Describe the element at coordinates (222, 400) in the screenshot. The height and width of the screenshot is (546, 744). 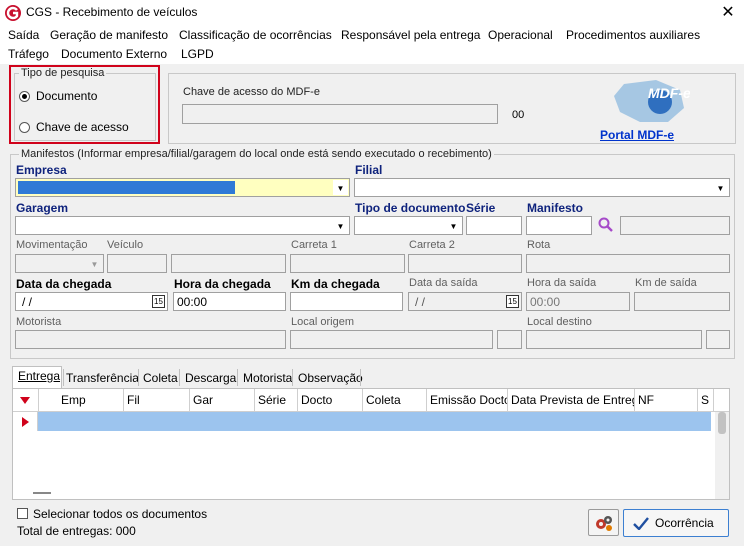
I see `col-gar: Gar` at that location.